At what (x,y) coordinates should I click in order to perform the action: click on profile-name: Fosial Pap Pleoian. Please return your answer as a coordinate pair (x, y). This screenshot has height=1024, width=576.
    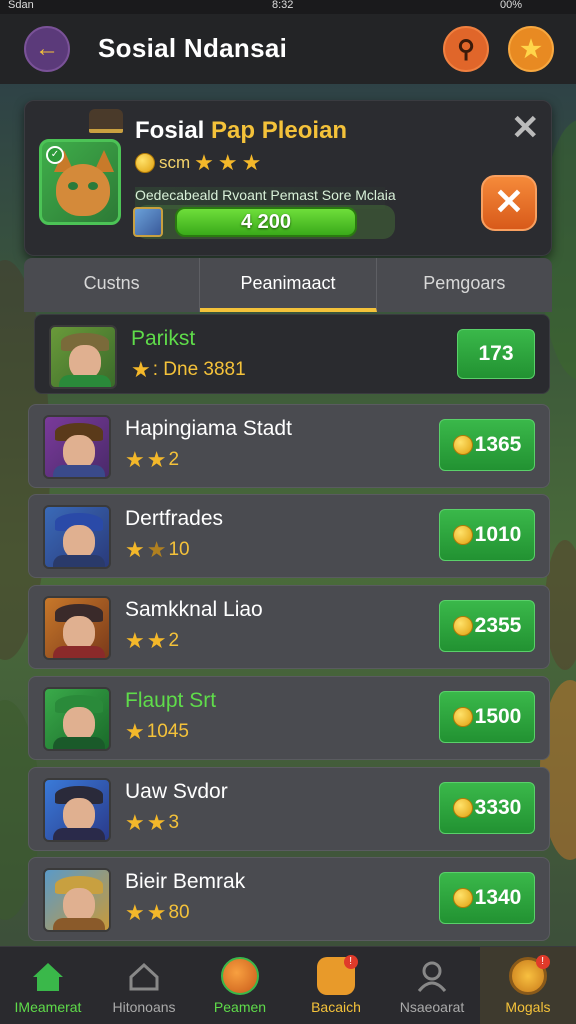
    Looking at the image, I should click on (241, 131).